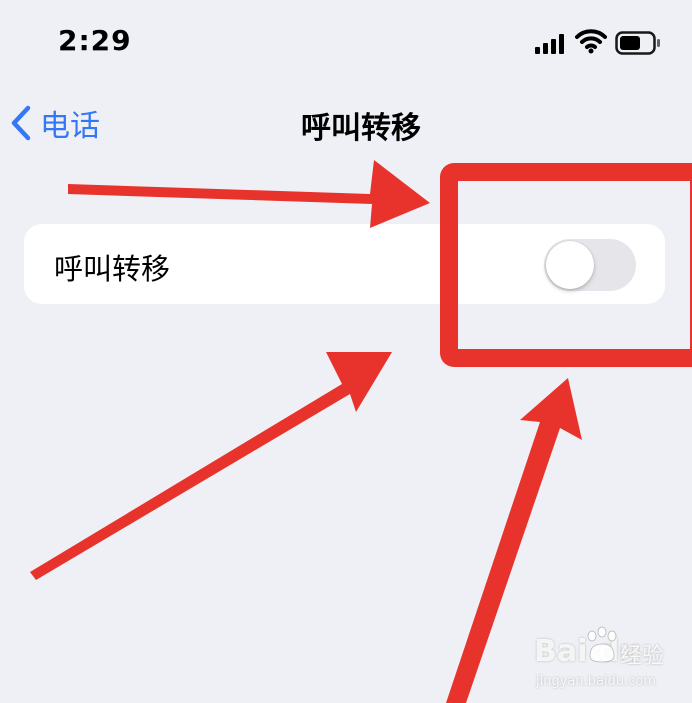 The width and height of the screenshot is (692, 703). I want to click on arrow-right, so click(249, 194).